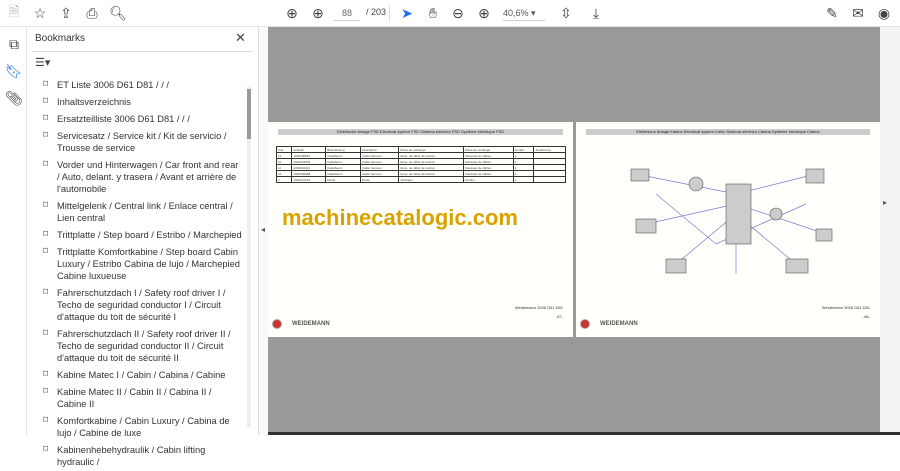 The image size is (900, 471). I want to click on bookmark-options-icon: ☰▾, so click(42, 62).